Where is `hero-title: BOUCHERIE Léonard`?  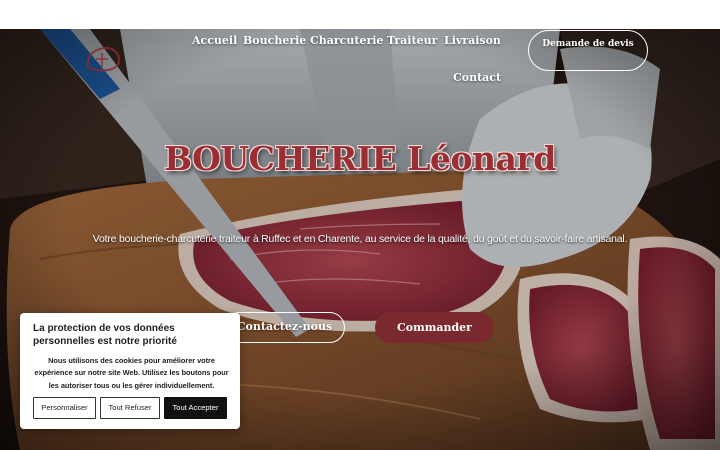
hero-title: BOUCHERIE Léonard is located at coordinates (360, 158).